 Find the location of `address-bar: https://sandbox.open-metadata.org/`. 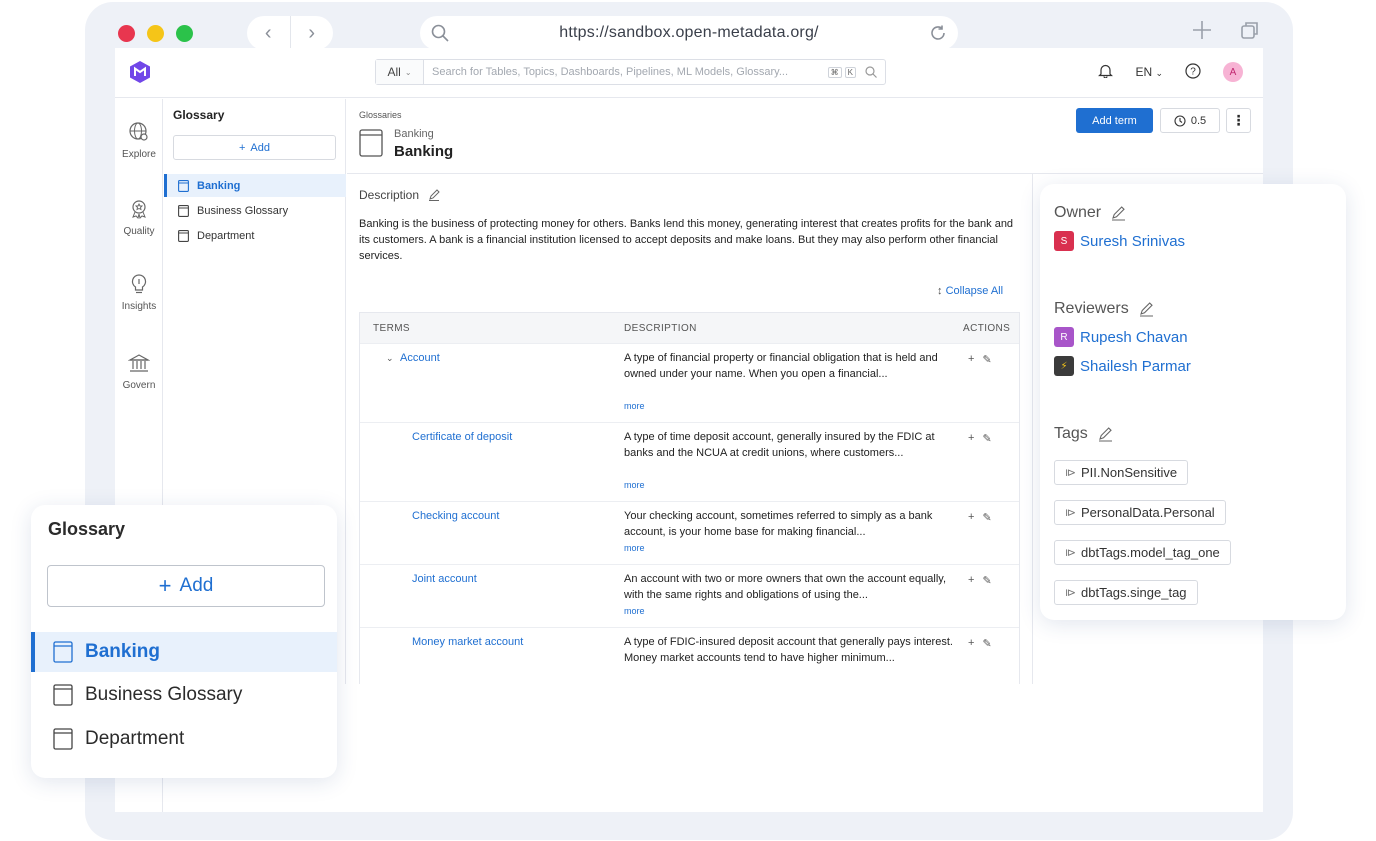

address-bar: https://sandbox.open-metadata.org/ is located at coordinates (689, 33).